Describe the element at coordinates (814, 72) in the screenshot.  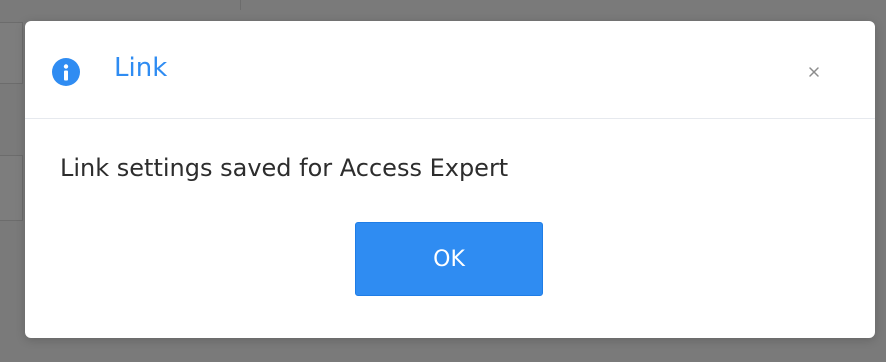
I see `close-icon` at that location.